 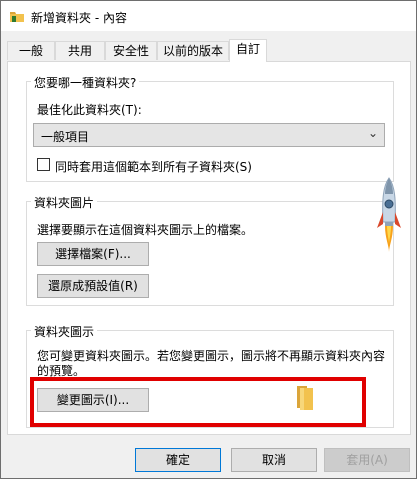 What do you see at coordinates (372, 133) in the screenshot?
I see `chevron-down-icon: ⌄` at bounding box center [372, 133].